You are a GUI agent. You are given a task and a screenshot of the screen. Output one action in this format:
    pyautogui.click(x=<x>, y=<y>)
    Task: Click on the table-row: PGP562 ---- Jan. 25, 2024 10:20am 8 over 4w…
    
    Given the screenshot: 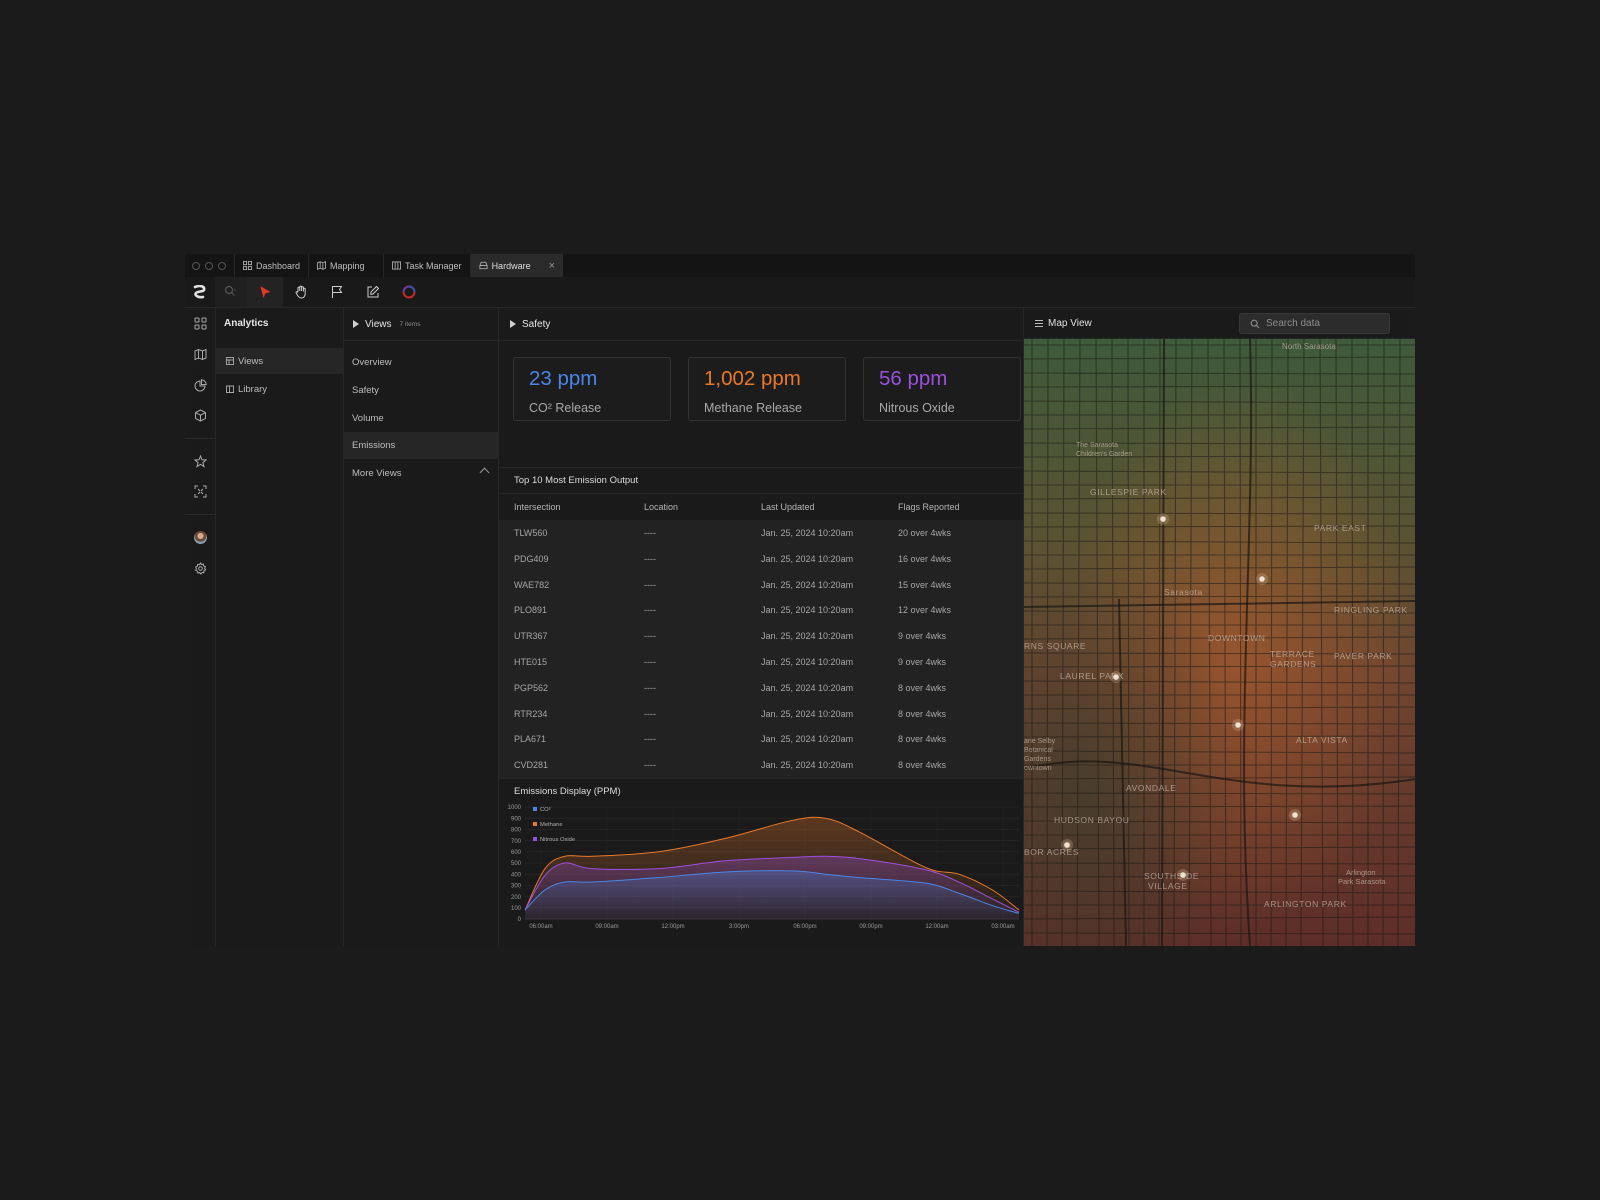 What is the action you would take?
    pyautogui.click(x=761, y=688)
    